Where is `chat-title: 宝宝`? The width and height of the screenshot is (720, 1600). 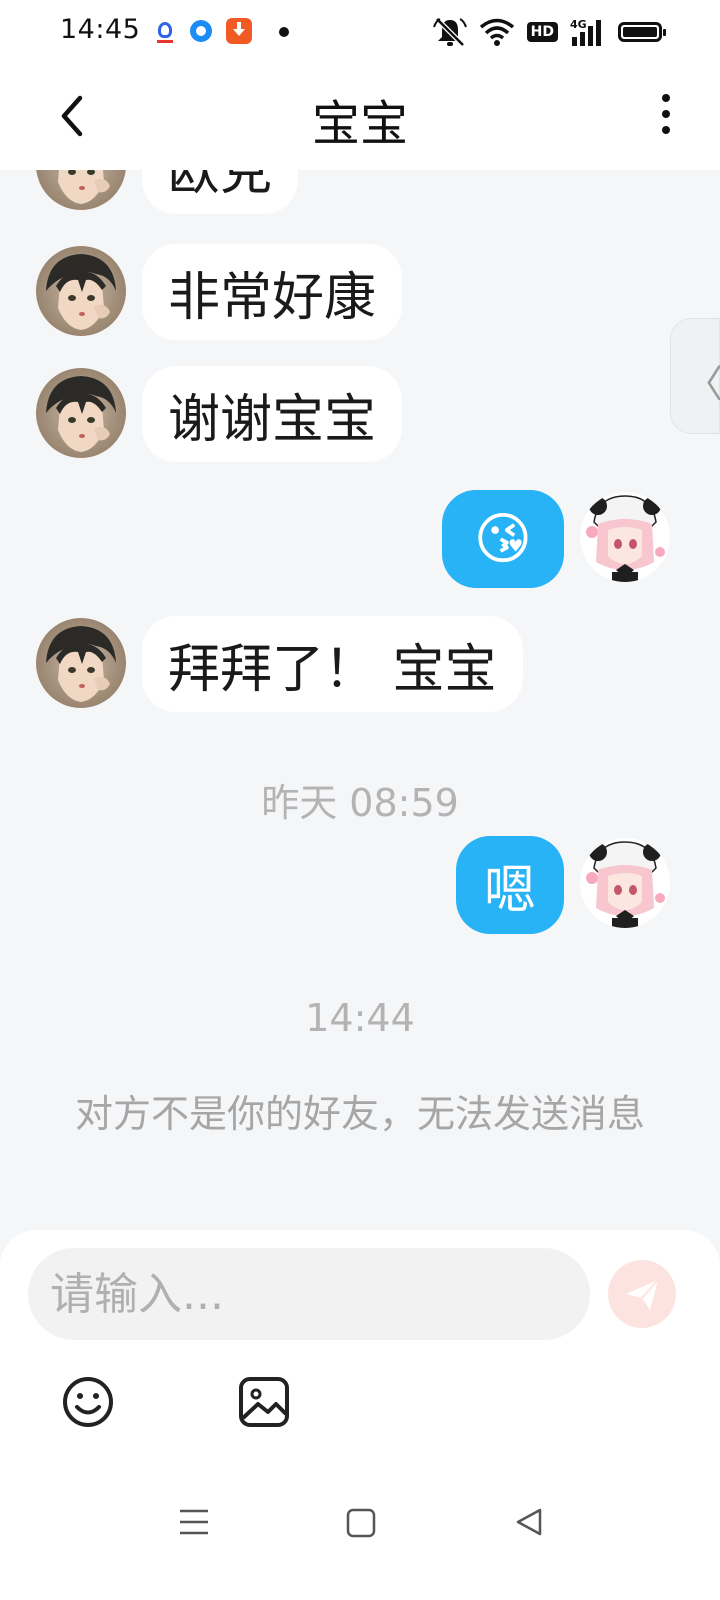
chat-title: 宝宝 is located at coordinates (359, 124).